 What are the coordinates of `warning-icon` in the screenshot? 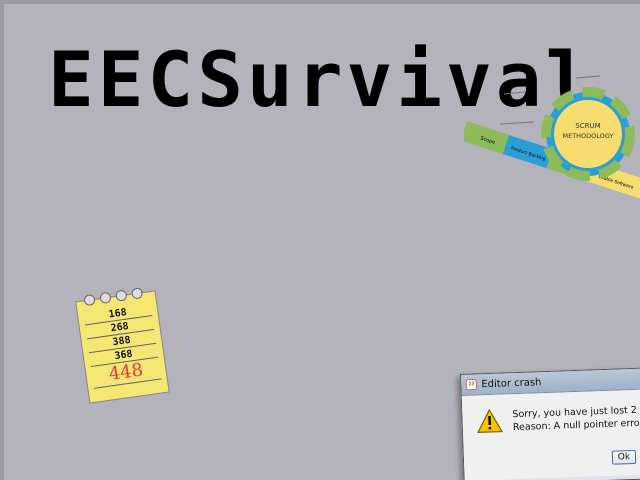 It's located at (490, 421).